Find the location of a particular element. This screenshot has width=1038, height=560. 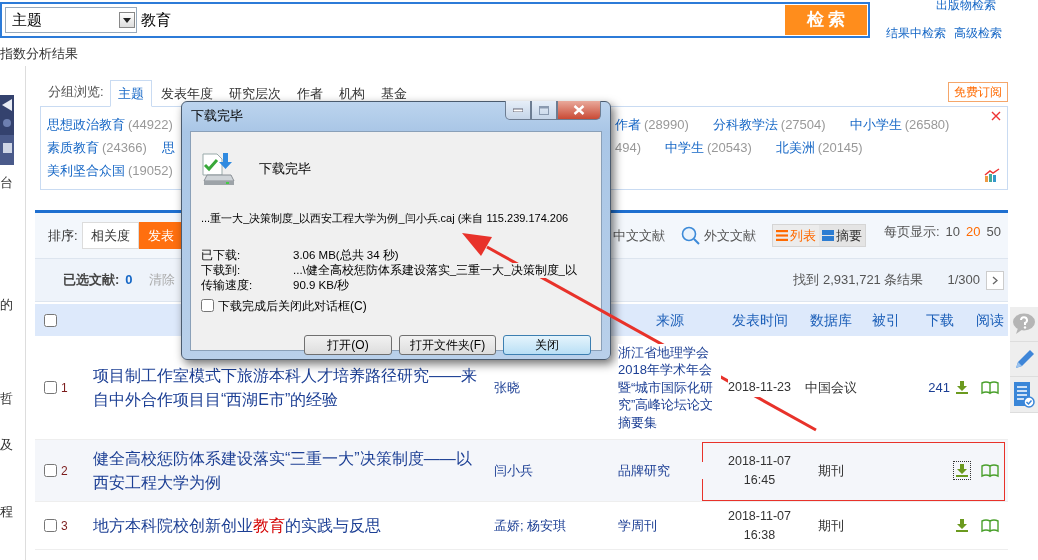

sidebar-text: 哲 is located at coordinates (6, 399).